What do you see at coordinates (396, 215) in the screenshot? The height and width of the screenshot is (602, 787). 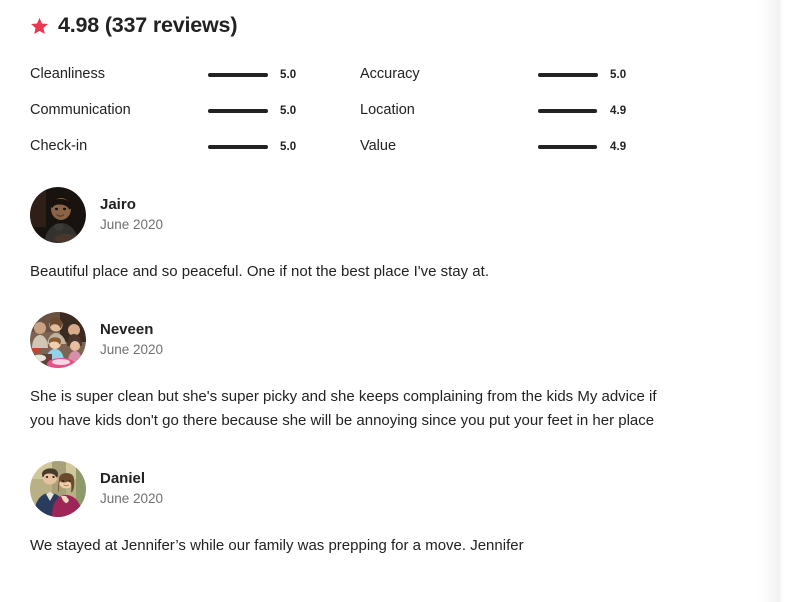 I see `review-header: Jairo June 2020` at bounding box center [396, 215].